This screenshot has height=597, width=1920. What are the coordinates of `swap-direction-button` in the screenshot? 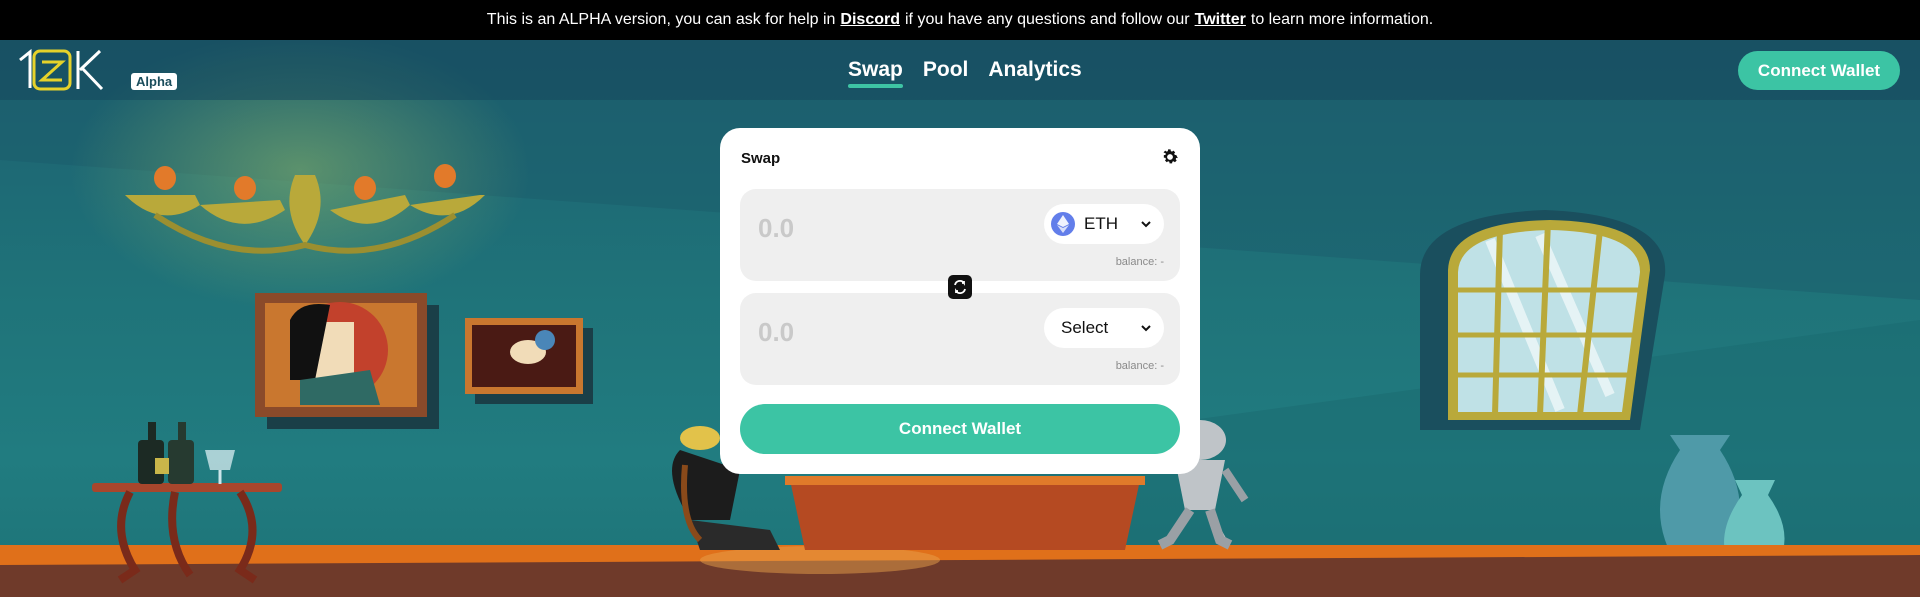 It's located at (960, 287).